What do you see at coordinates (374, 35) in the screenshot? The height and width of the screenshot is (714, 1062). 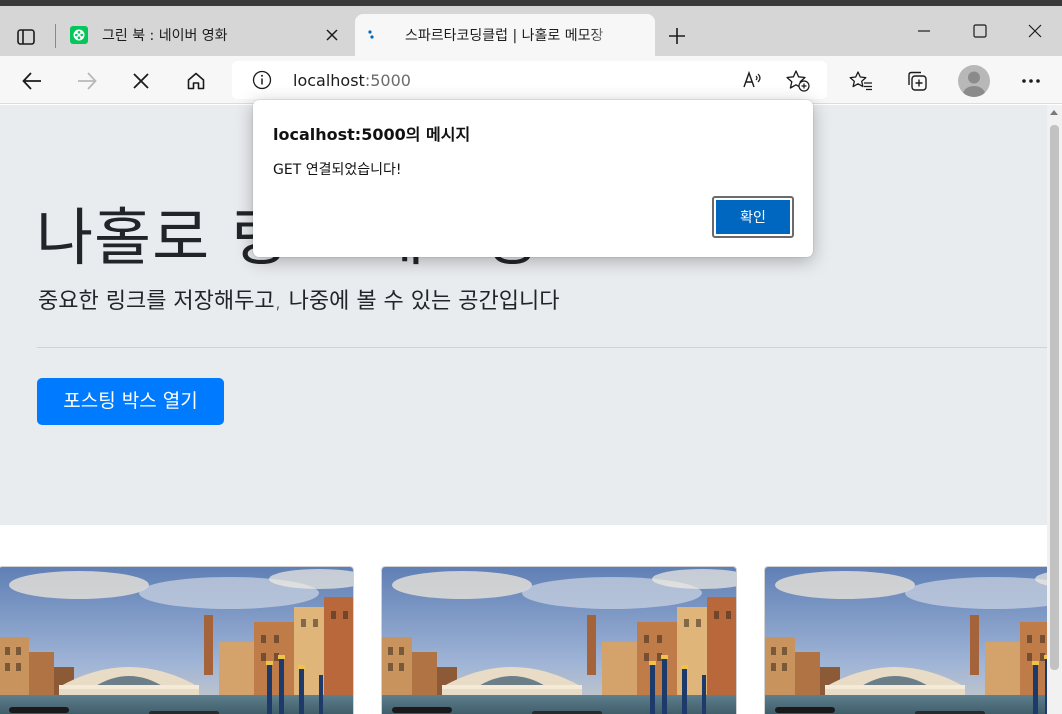 I see `loading-spinner-icon` at bounding box center [374, 35].